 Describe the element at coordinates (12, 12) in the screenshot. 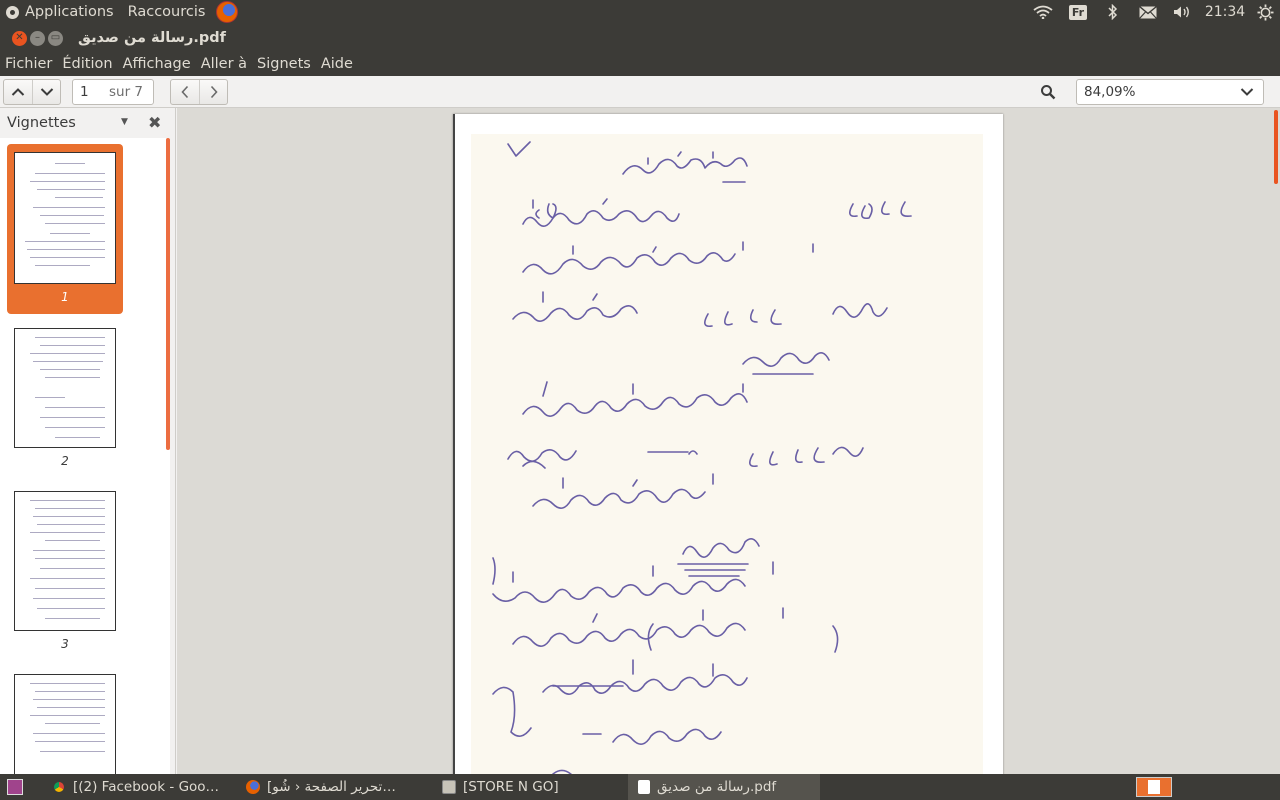

I see `applications-icon` at that location.